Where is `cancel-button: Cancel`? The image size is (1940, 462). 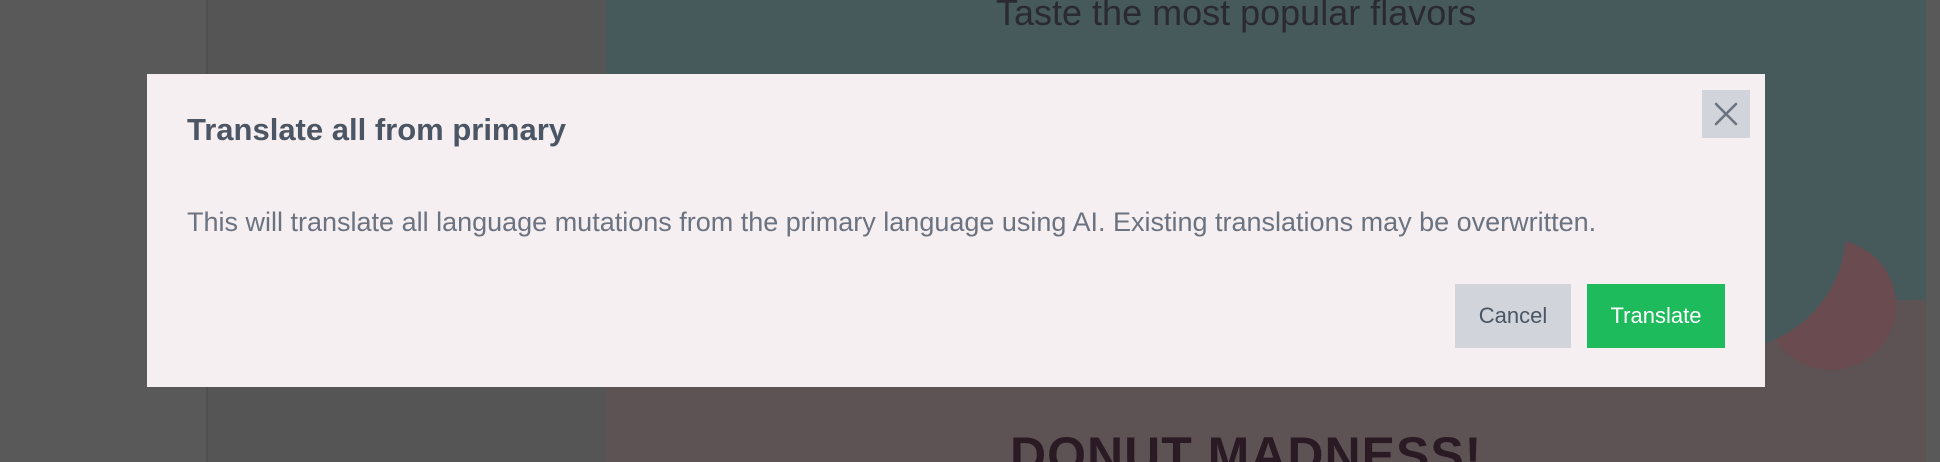
cancel-button: Cancel is located at coordinates (1513, 316).